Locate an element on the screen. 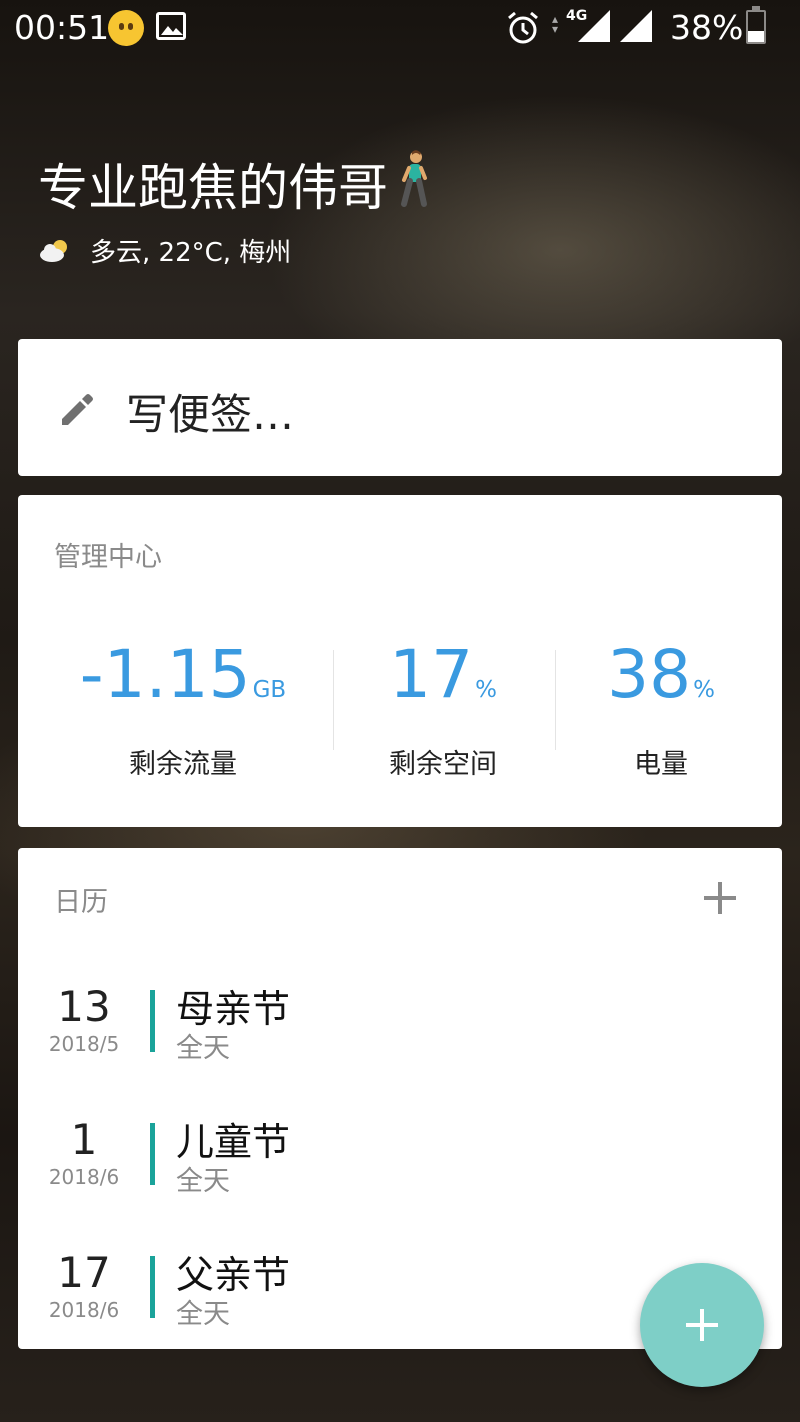  status-bar: 00:51 ▴ ▾ 4G 38% is located at coordinates (400, 28).